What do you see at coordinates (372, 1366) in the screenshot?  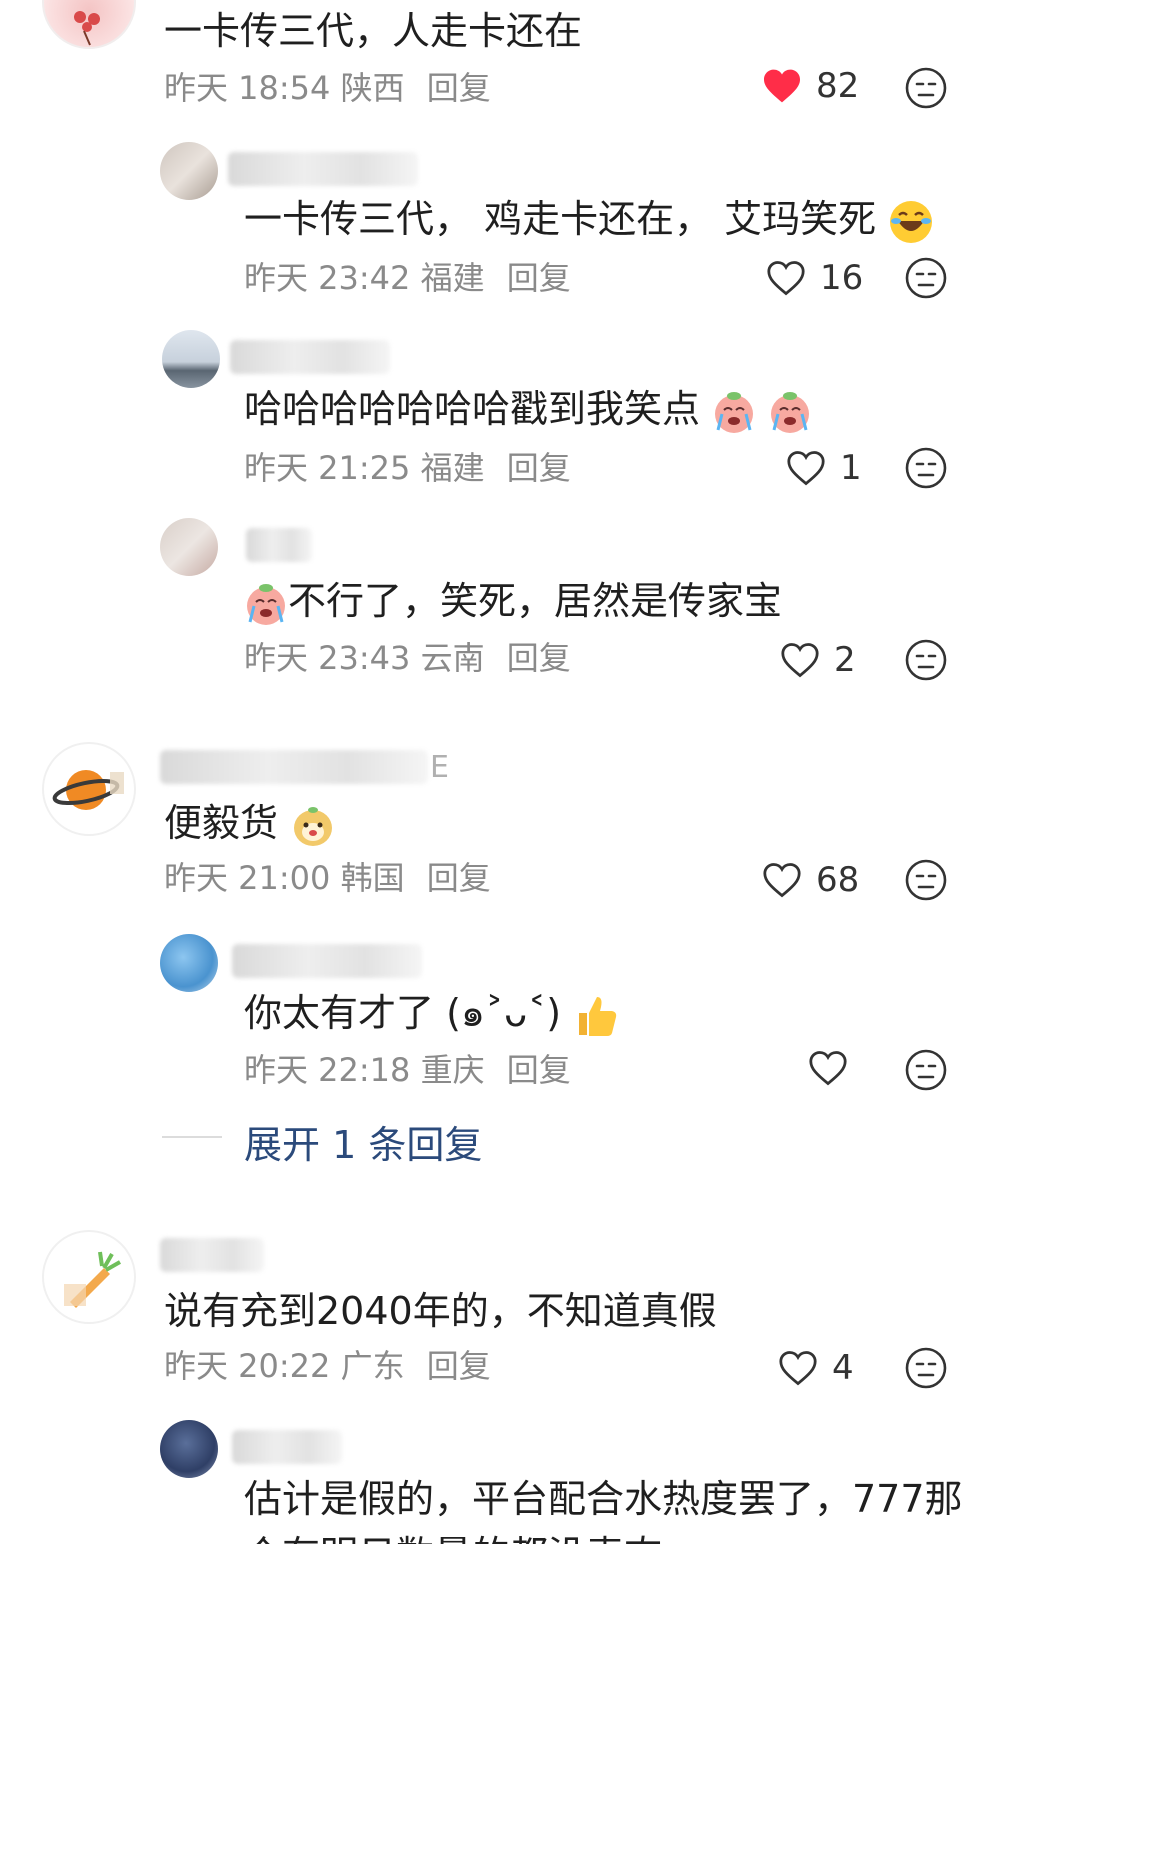 I see `comment-location: 广东` at bounding box center [372, 1366].